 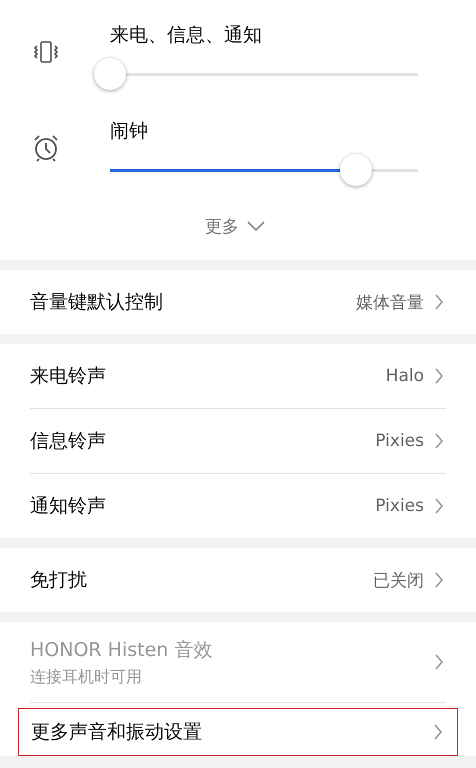 I want to click on row-label: 来电铃声, so click(x=68, y=376).